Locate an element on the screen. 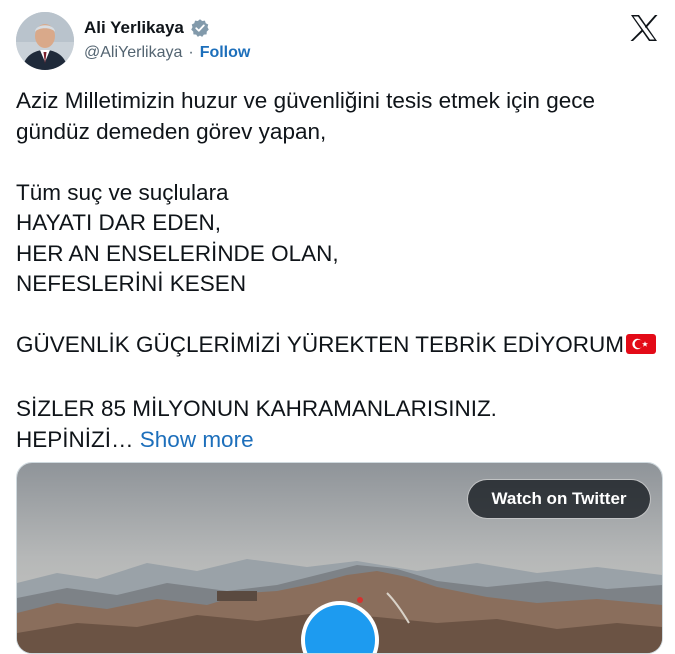 Image resolution: width=675 pixels, height=654 pixels. name-row: Ali Yerlikaya is located at coordinates (167, 28).